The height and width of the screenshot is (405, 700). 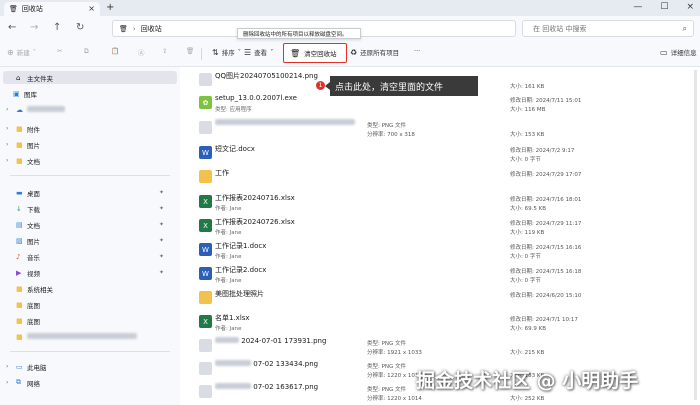 What do you see at coordinates (164, 51) in the screenshot?
I see `share-icon: ⇪` at bounding box center [164, 51].